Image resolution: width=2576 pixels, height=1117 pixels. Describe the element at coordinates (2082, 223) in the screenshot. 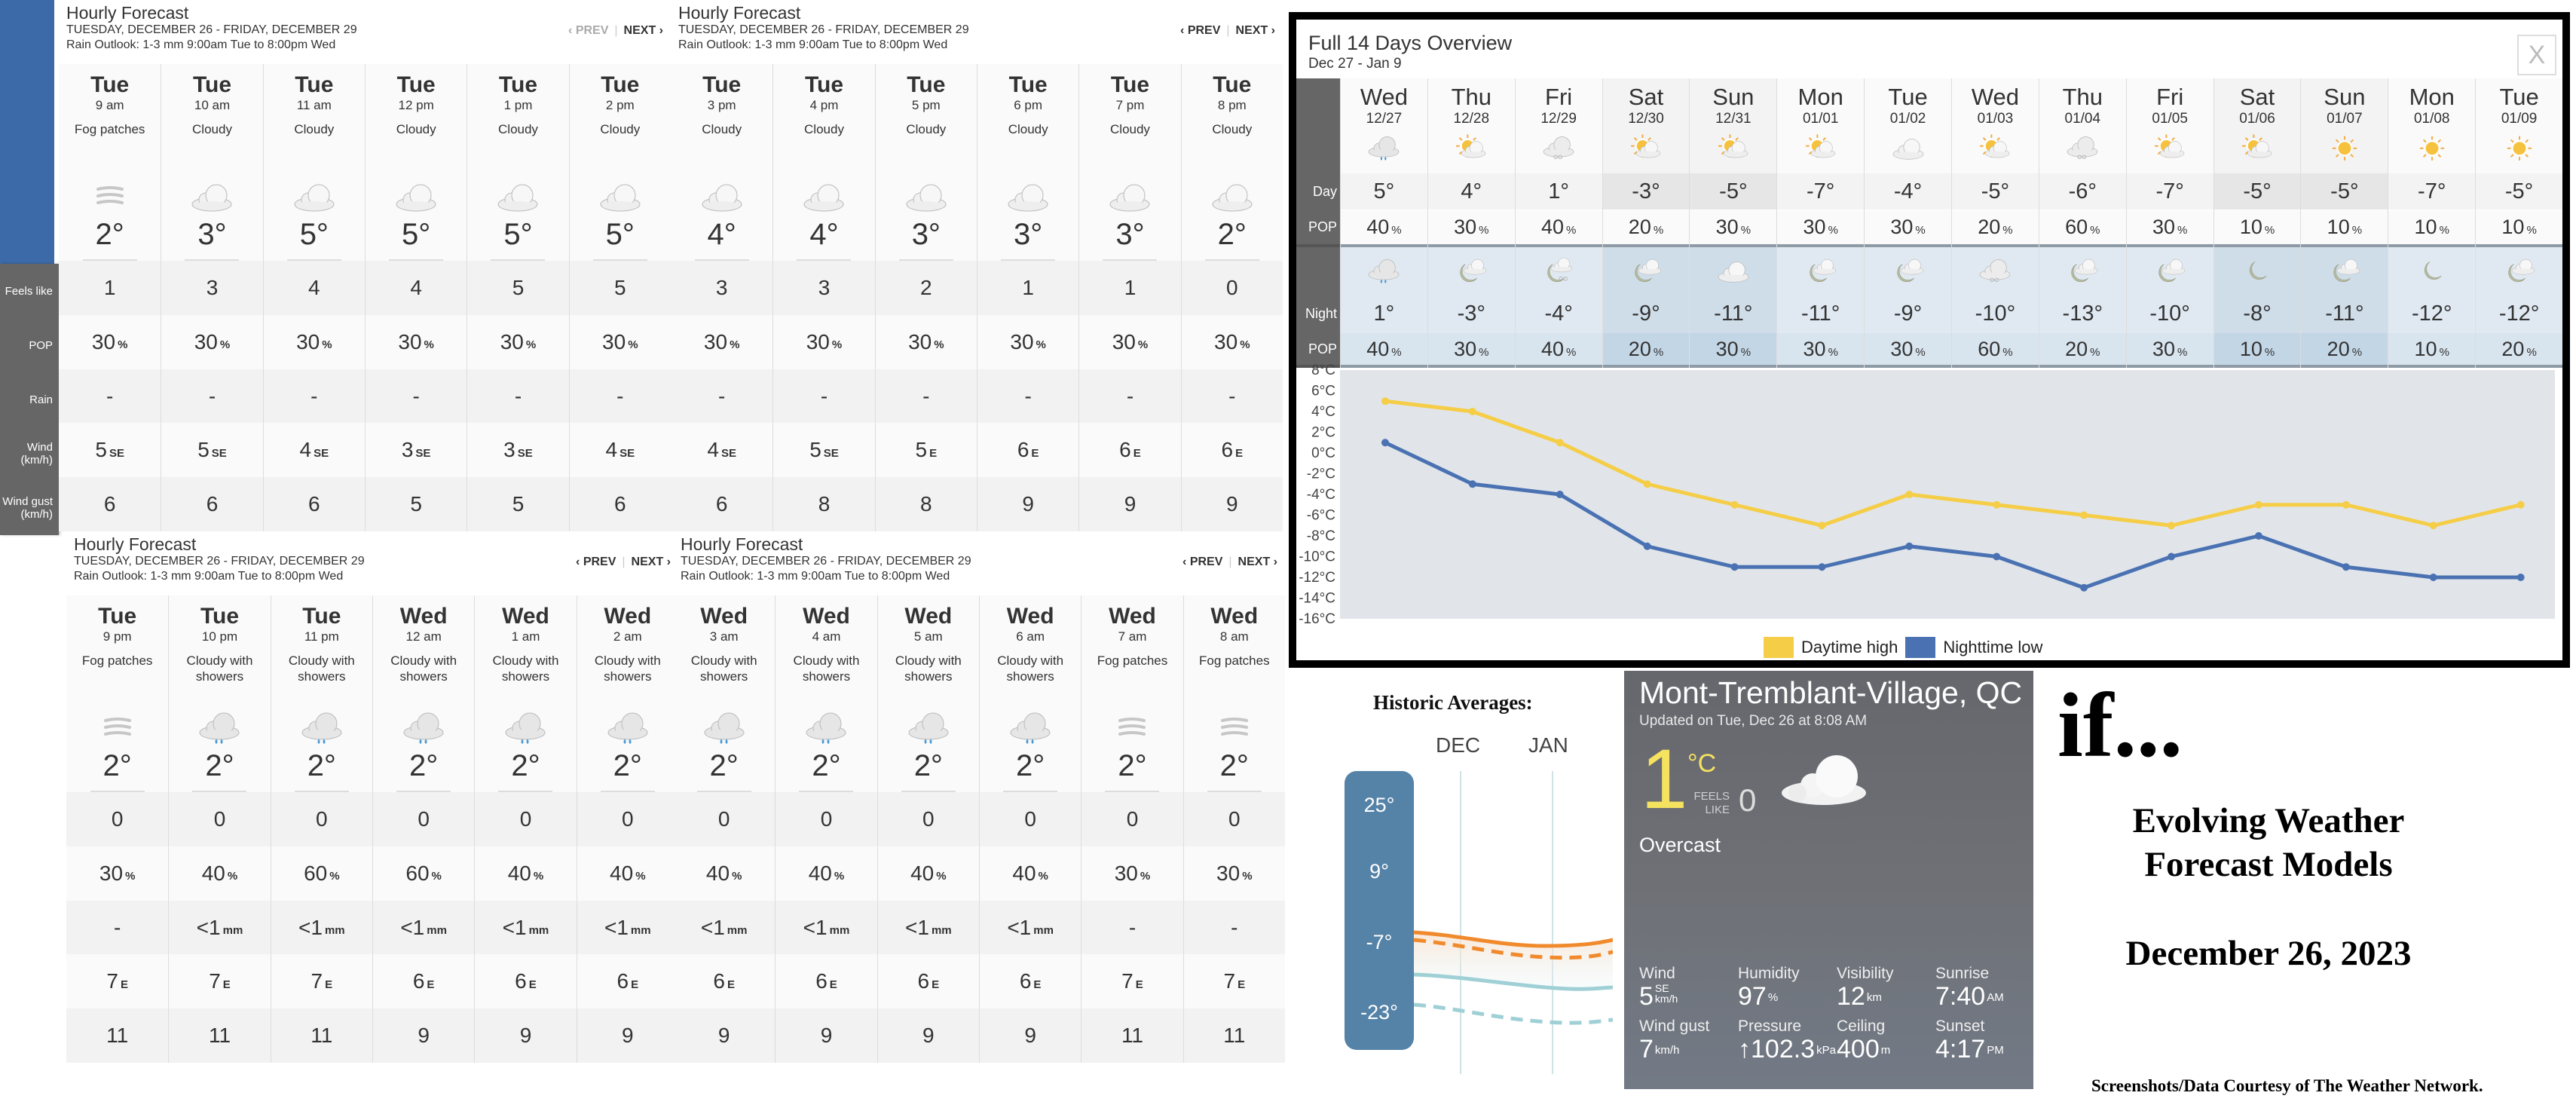

I see `overview-day-column: Thu 01/04 -6° 60% -13° 20%` at that location.